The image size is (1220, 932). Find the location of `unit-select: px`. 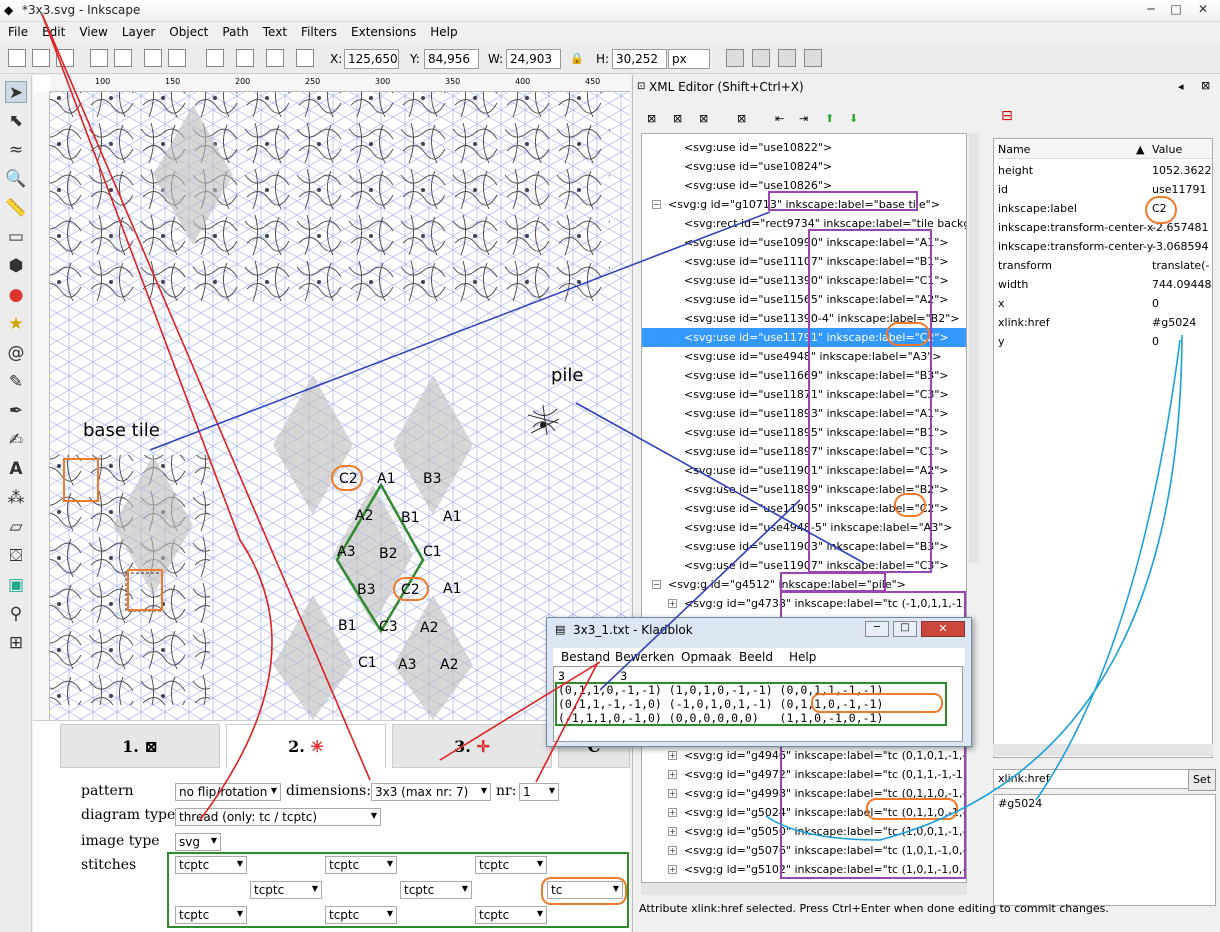

unit-select: px is located at coordinates (689, 59).